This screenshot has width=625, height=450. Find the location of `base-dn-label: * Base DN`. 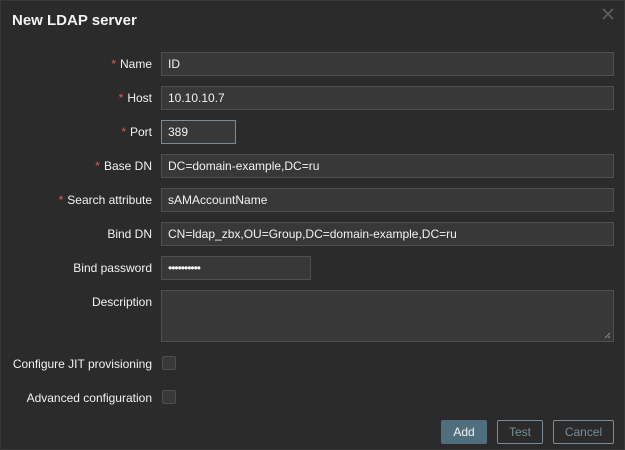

base-dn-label: * Base DN is located at coordinates (123, 166).